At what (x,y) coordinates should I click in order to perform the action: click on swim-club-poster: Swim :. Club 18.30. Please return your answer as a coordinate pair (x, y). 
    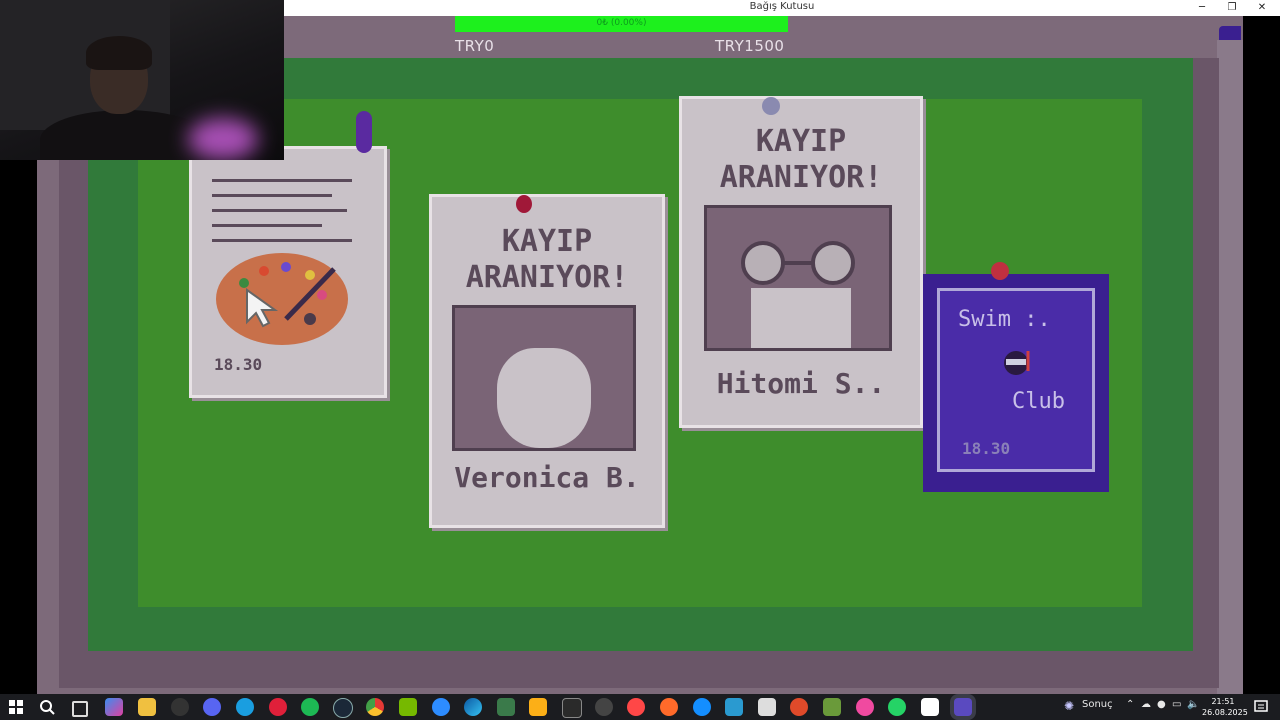
    Looking at the image, I should click on (1016, 377).